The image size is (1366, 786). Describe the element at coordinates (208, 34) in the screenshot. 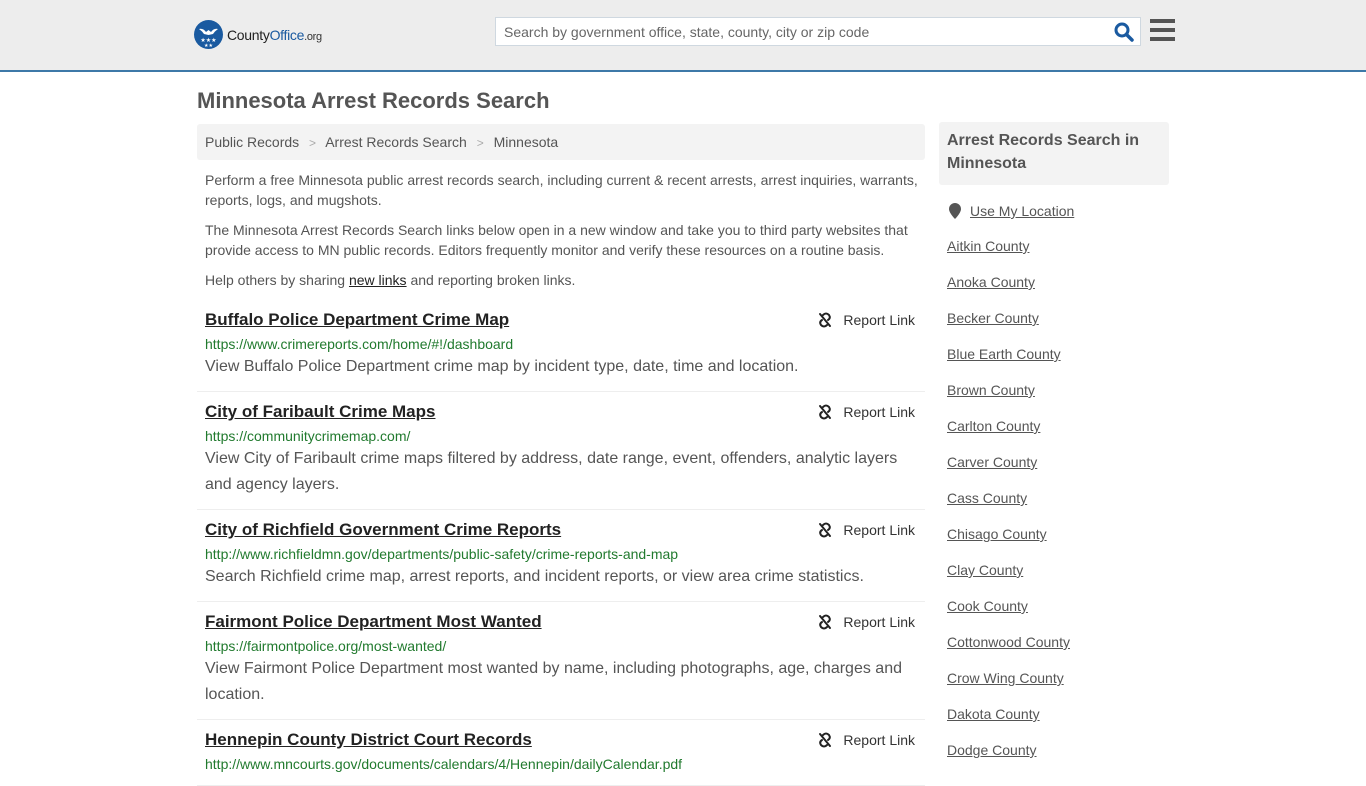

I see `eagle-logo-icon: ★★★ ★★` at that location.